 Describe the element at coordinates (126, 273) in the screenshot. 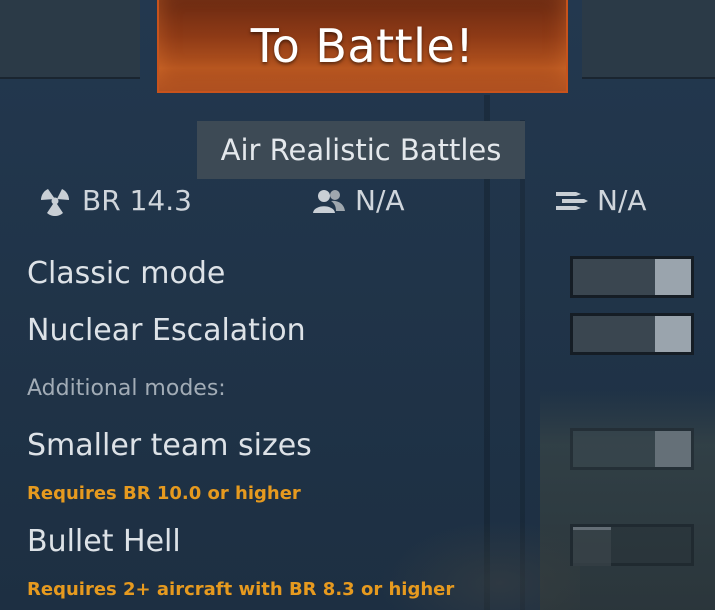

I see `classic-mode-label: Classic mode` at that location.